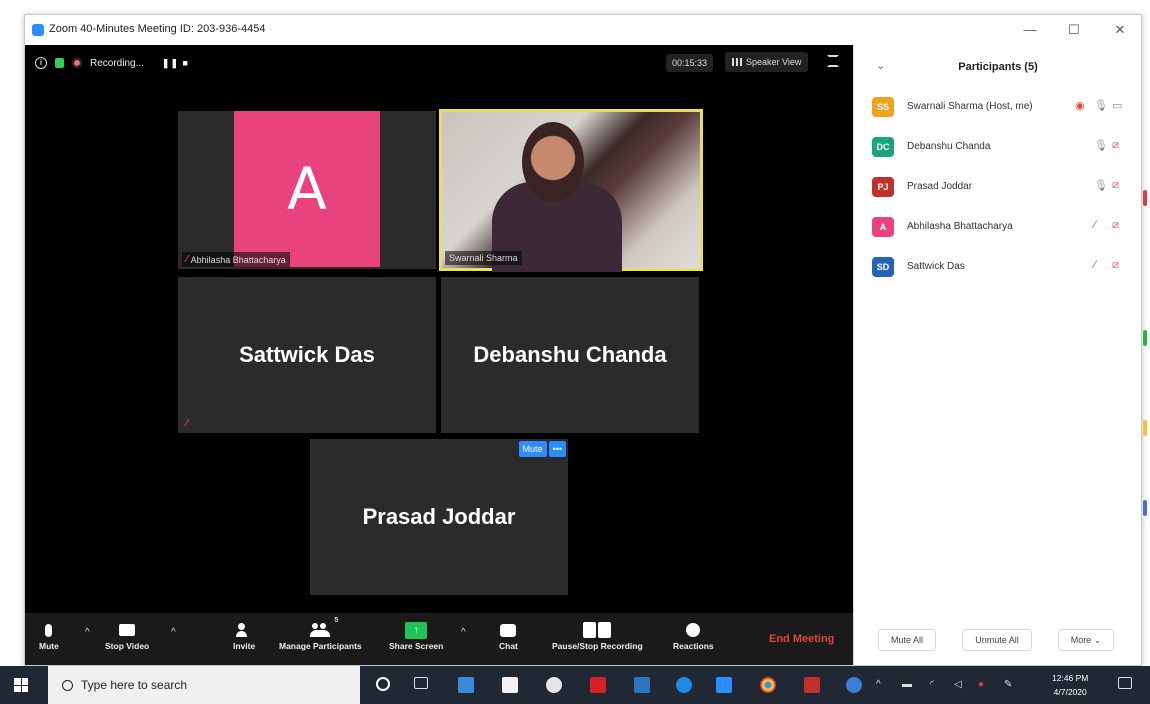  Describe the element at coordinates (597, 646) in the screenshot. I see `pause-stop-recording-label: Pause/Stop Recording` at that location.